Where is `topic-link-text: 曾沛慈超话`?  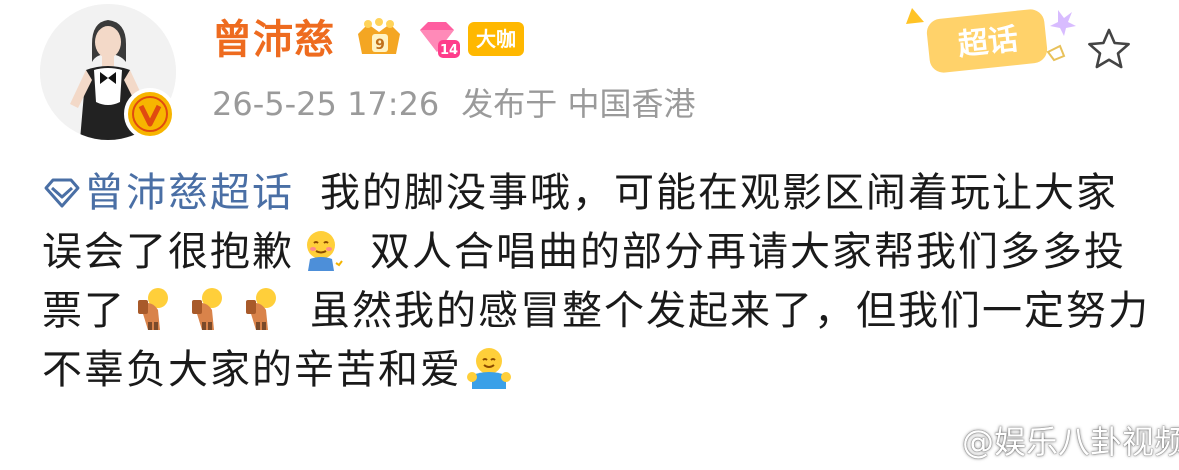 topic-link-text: 曾沛慈超话 is located at coordinates (189, 193).